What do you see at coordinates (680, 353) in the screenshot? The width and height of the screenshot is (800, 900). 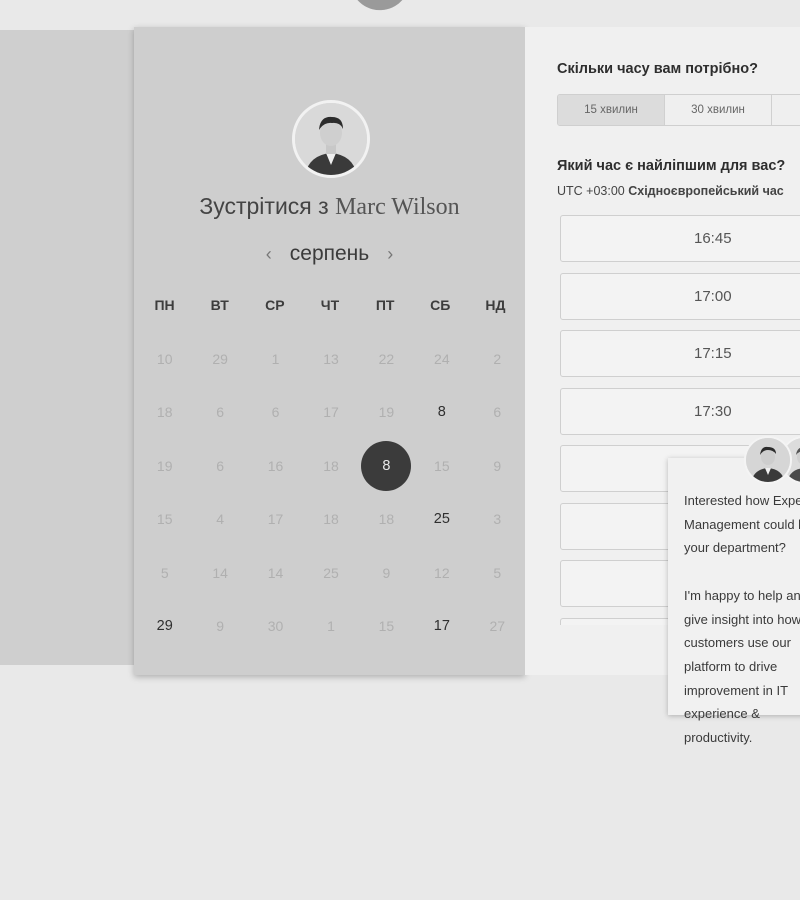 I see `time-slot-button: 17:15` at bounding box center [680, 353].